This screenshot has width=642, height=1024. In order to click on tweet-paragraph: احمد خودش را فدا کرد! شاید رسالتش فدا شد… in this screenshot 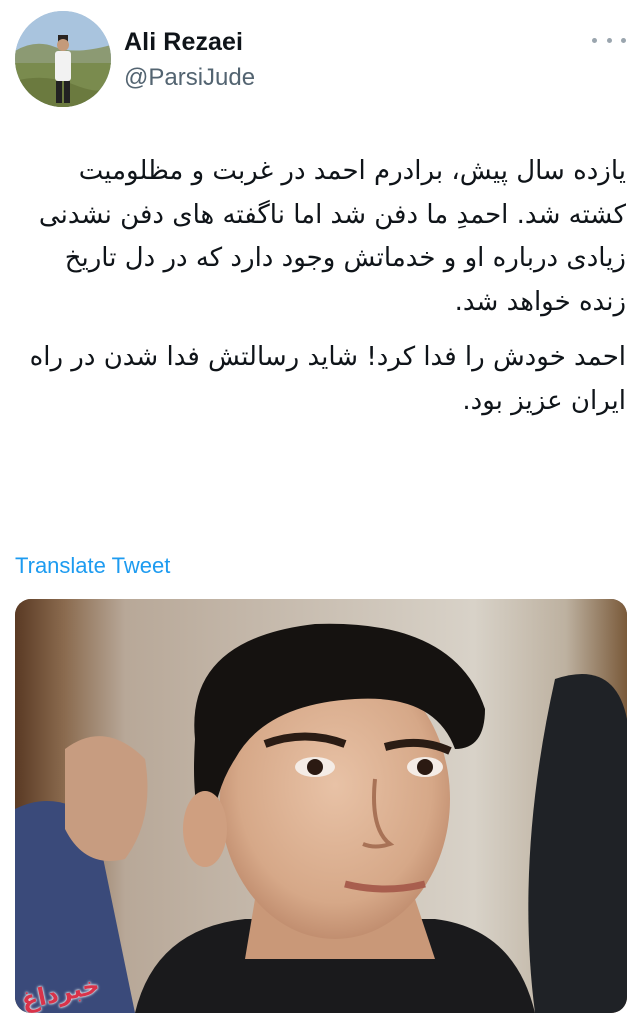, I will do `click(327, 379)`.